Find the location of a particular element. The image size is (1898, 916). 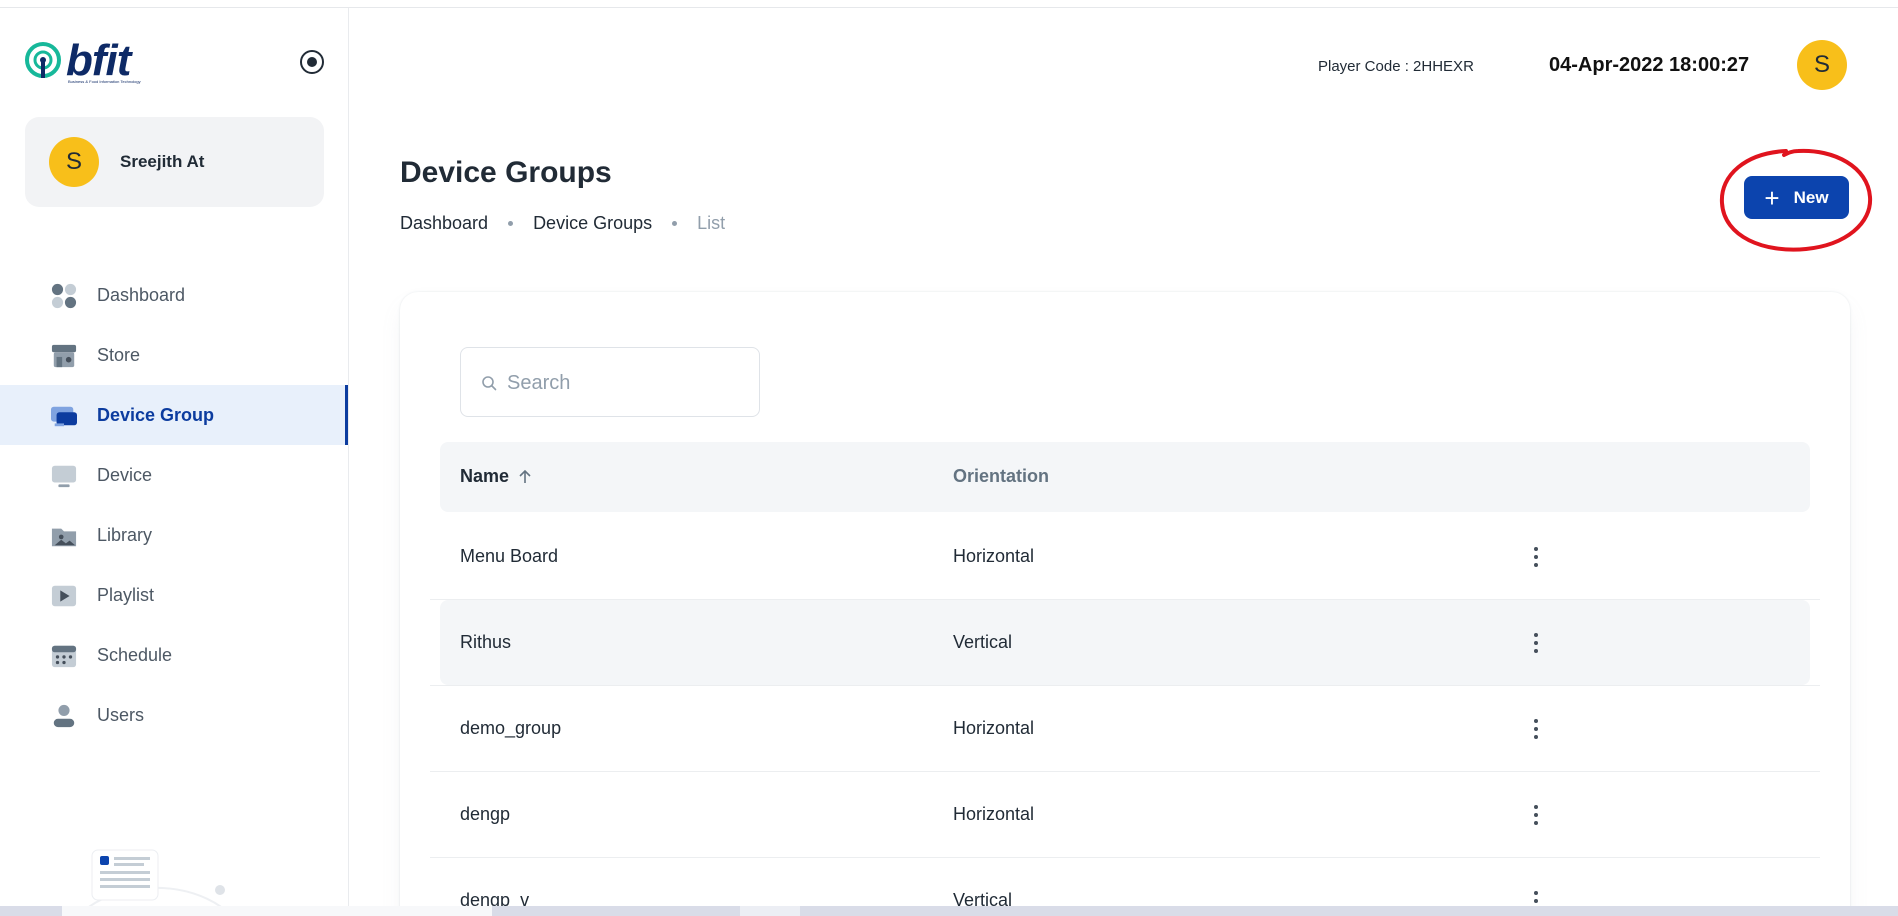

row-name: Rithus is located at coordinates (486, 642).